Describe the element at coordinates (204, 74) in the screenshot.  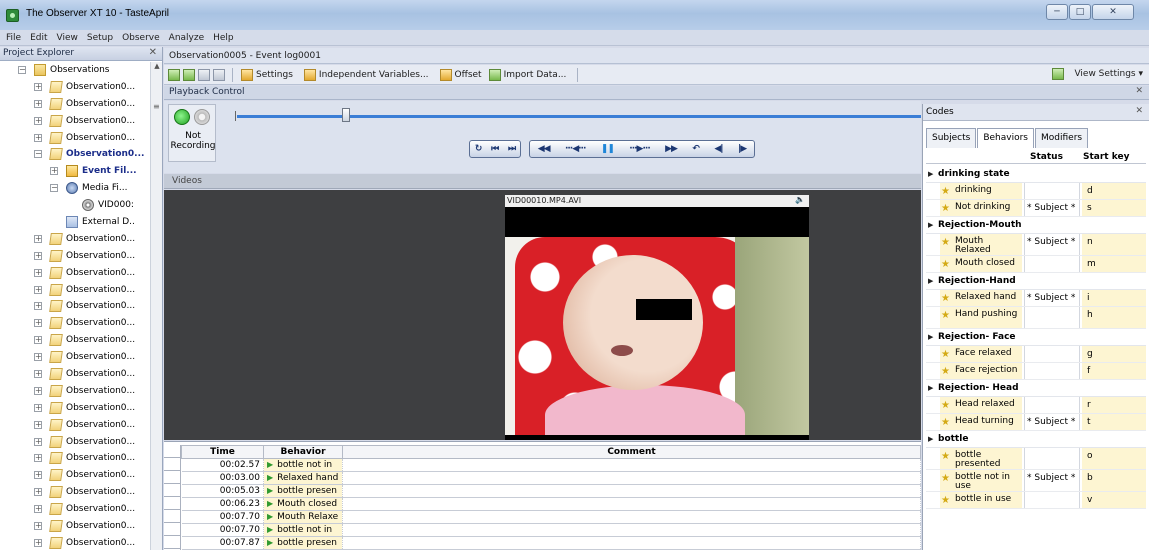
I see `copy-event-icon` at that location.